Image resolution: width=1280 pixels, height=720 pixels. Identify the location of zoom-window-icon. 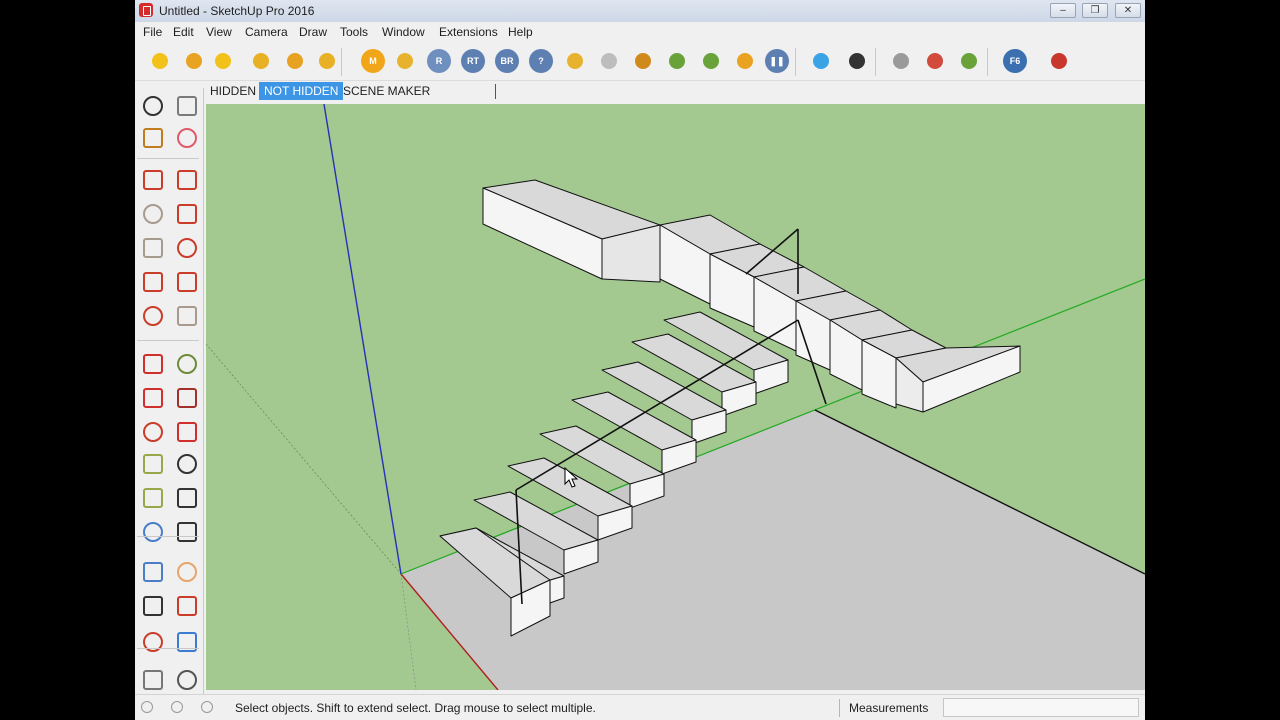
(187, 606).